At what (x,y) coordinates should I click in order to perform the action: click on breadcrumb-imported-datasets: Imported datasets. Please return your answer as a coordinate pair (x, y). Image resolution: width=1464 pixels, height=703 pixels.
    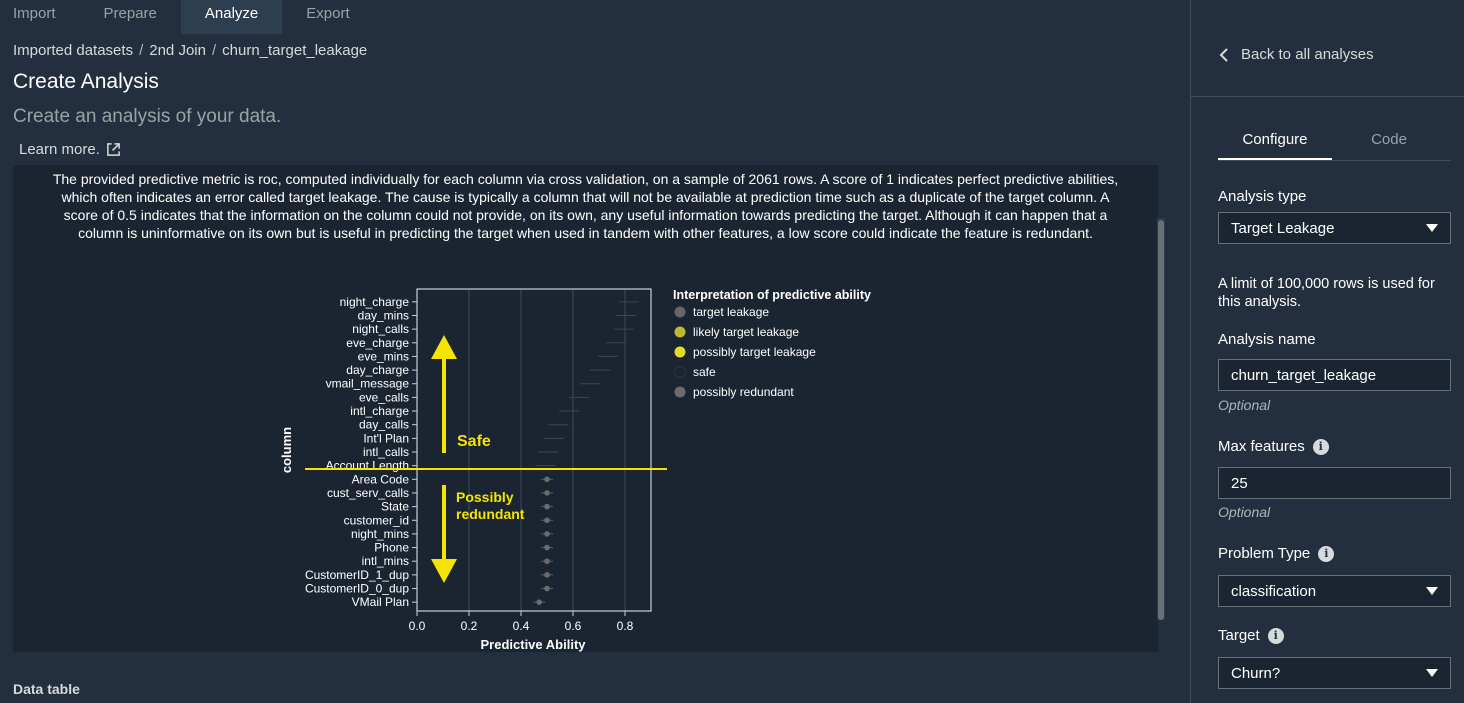
    Looking at the image, I should click on (73, 50).